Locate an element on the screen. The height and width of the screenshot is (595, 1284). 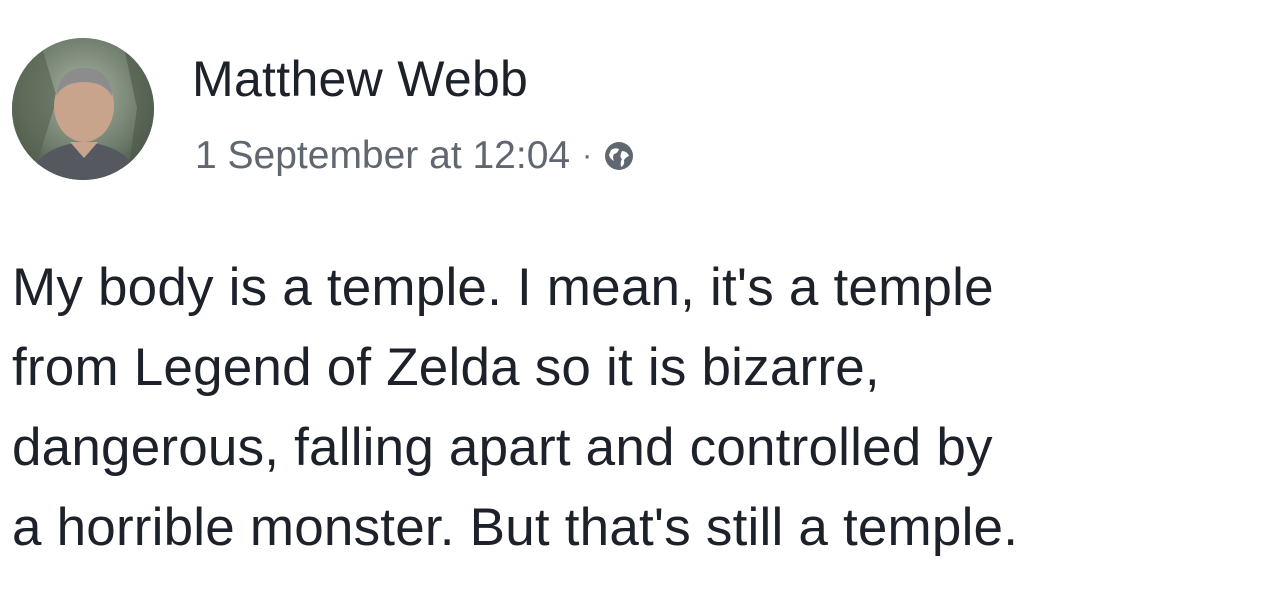
post-message-line: from Legend of Zelda so it is bizarre, is located at coordinates (446, 367).